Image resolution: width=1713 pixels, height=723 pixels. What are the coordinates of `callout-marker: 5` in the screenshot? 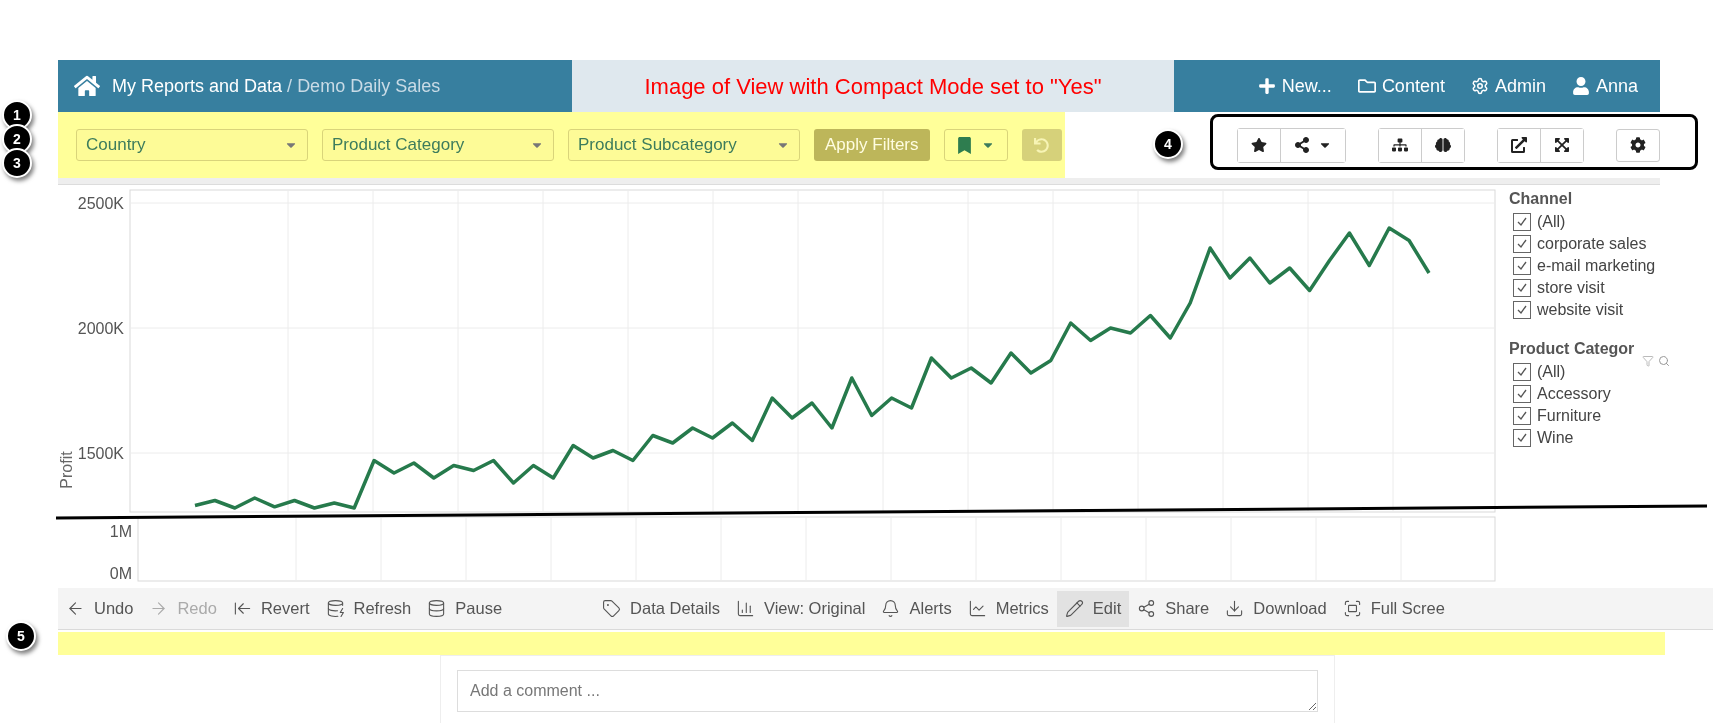 It's located at (21, 636).